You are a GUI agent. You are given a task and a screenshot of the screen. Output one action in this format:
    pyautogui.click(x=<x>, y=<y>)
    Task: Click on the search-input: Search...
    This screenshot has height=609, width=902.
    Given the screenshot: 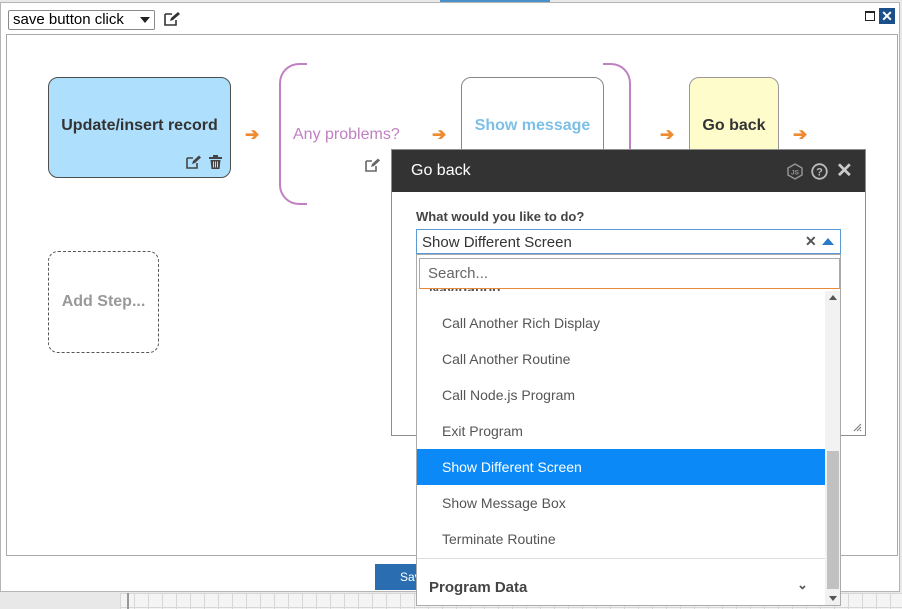 What is the action you would take?
    pyautogui.click(x=629, y=273)
    